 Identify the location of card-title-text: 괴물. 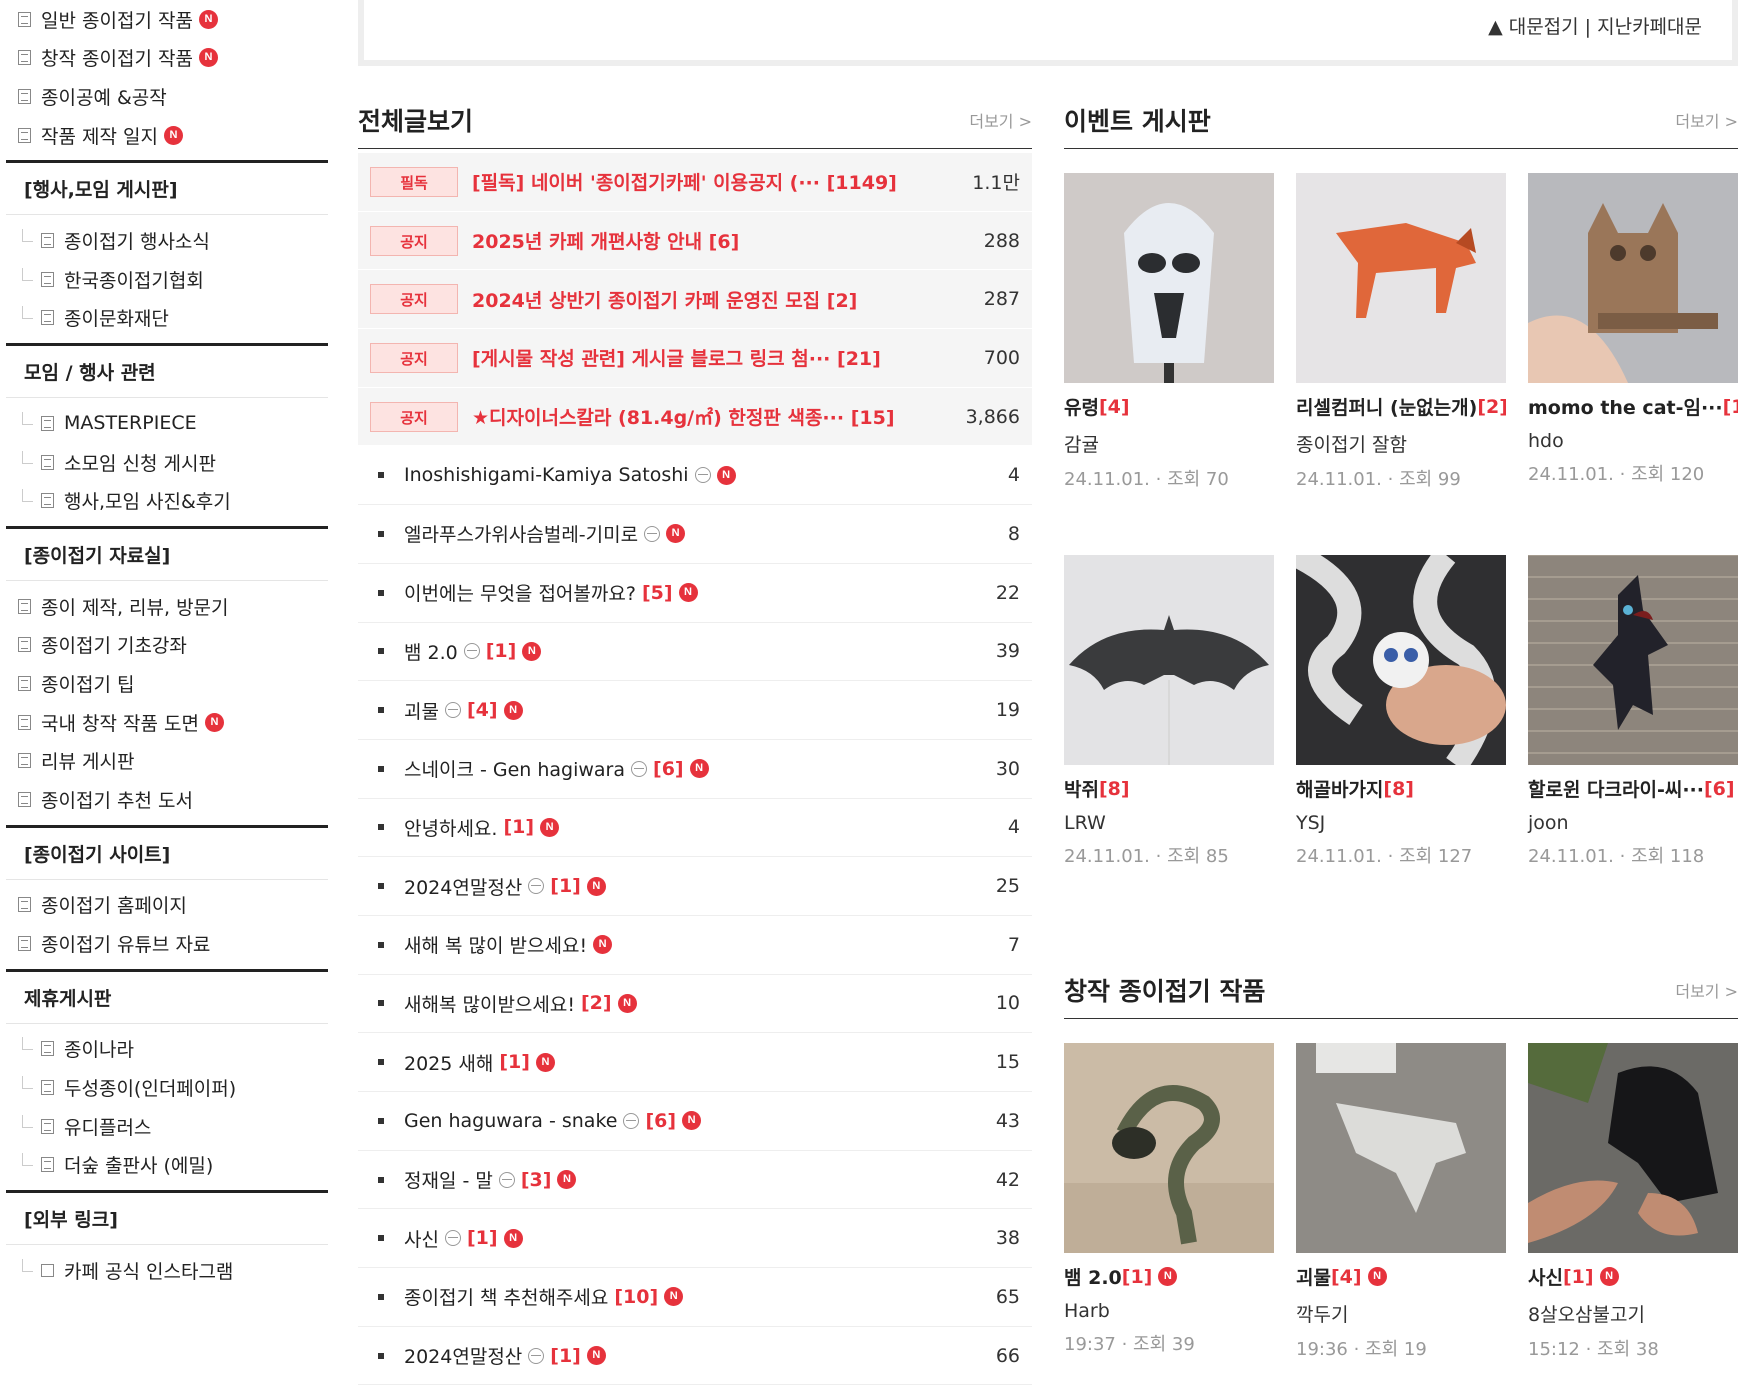
(1313, 1276).